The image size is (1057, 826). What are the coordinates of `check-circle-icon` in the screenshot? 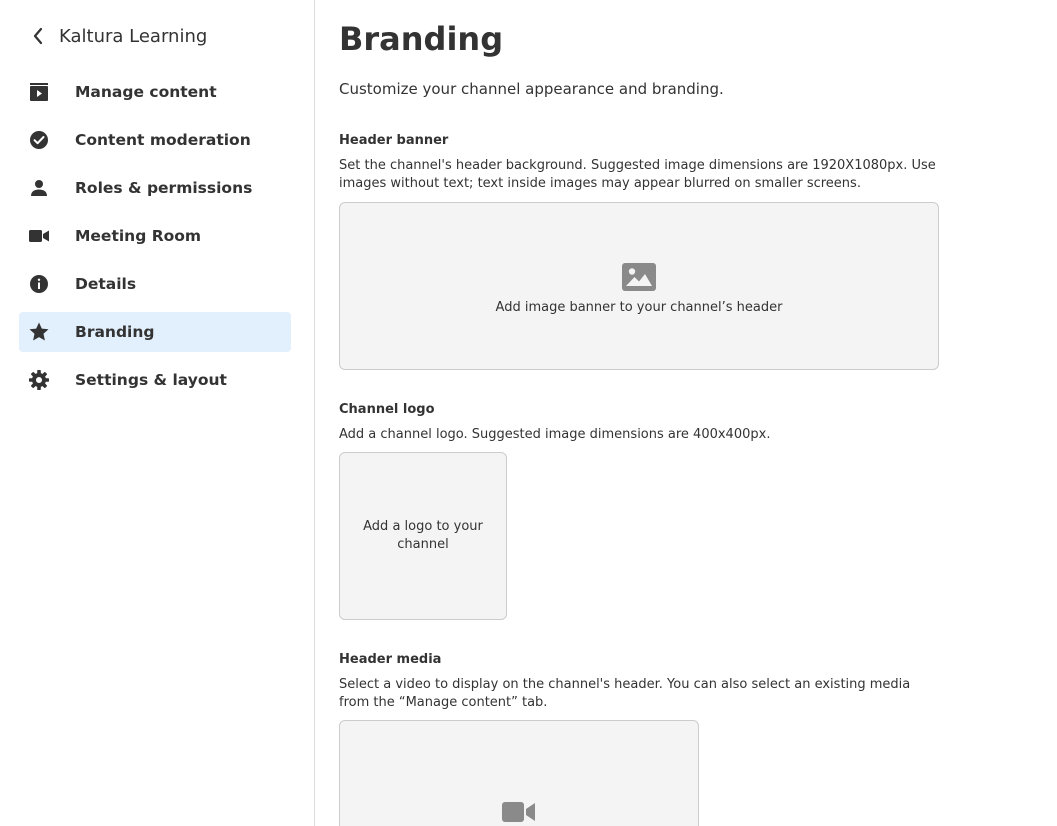 It's located at (39, 140).